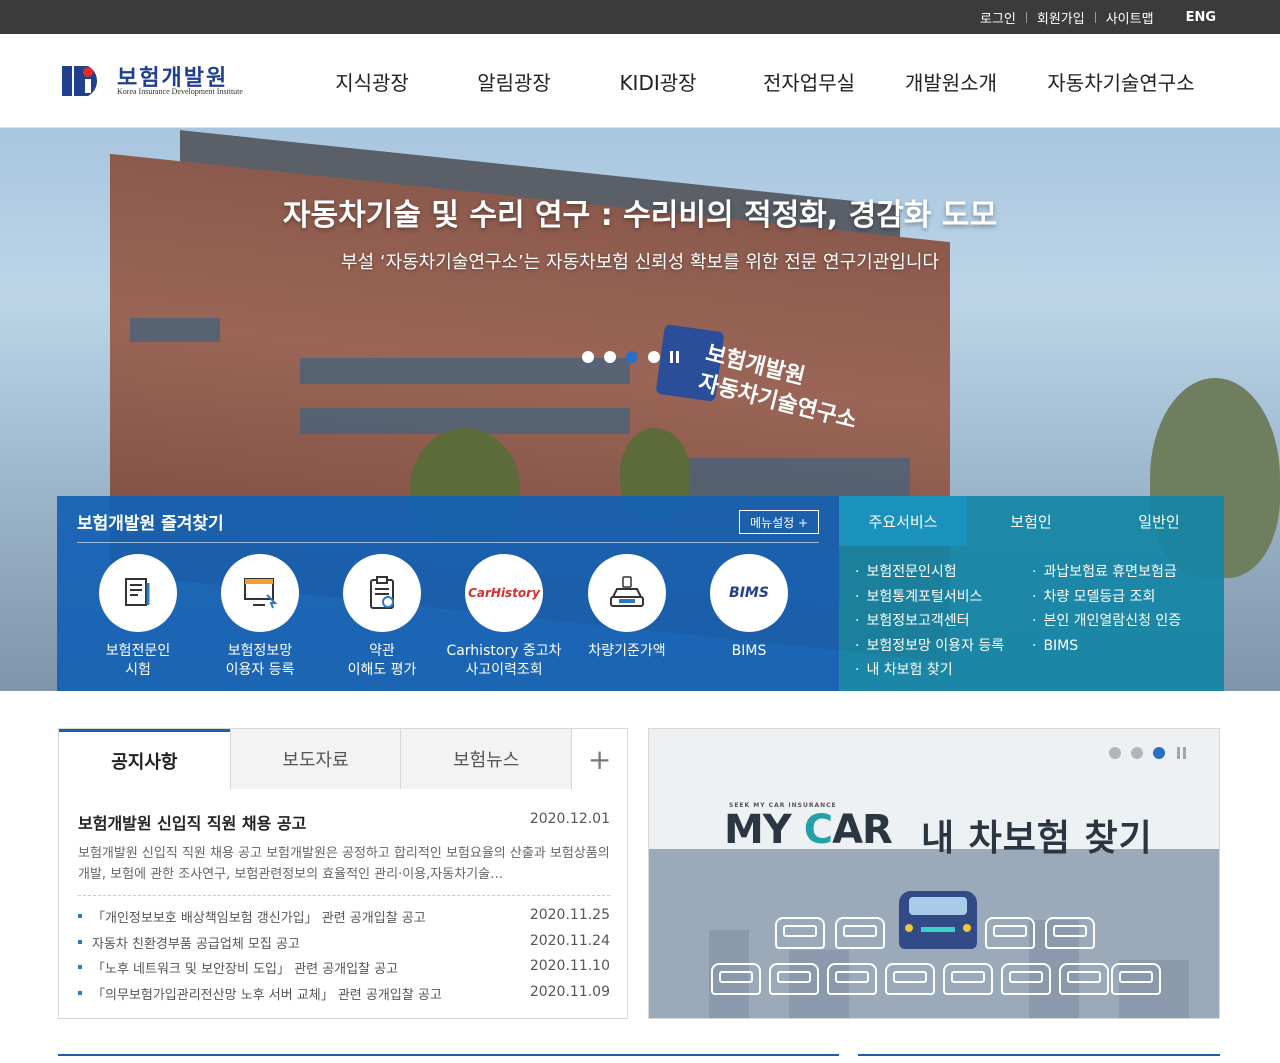 The height and width of the screenshot is (1063, 1280). I want to click on notice-date: 2020.11.24, so click(569, 940).